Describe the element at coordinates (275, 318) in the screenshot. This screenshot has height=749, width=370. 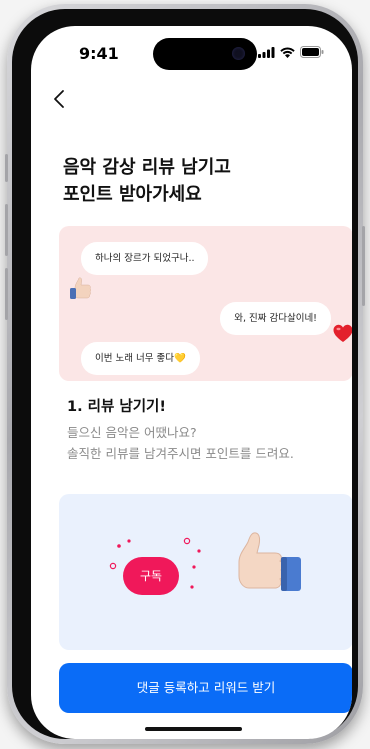
I see `chat-bubble-2: 와, 진짜 감다살이네!` at that location.